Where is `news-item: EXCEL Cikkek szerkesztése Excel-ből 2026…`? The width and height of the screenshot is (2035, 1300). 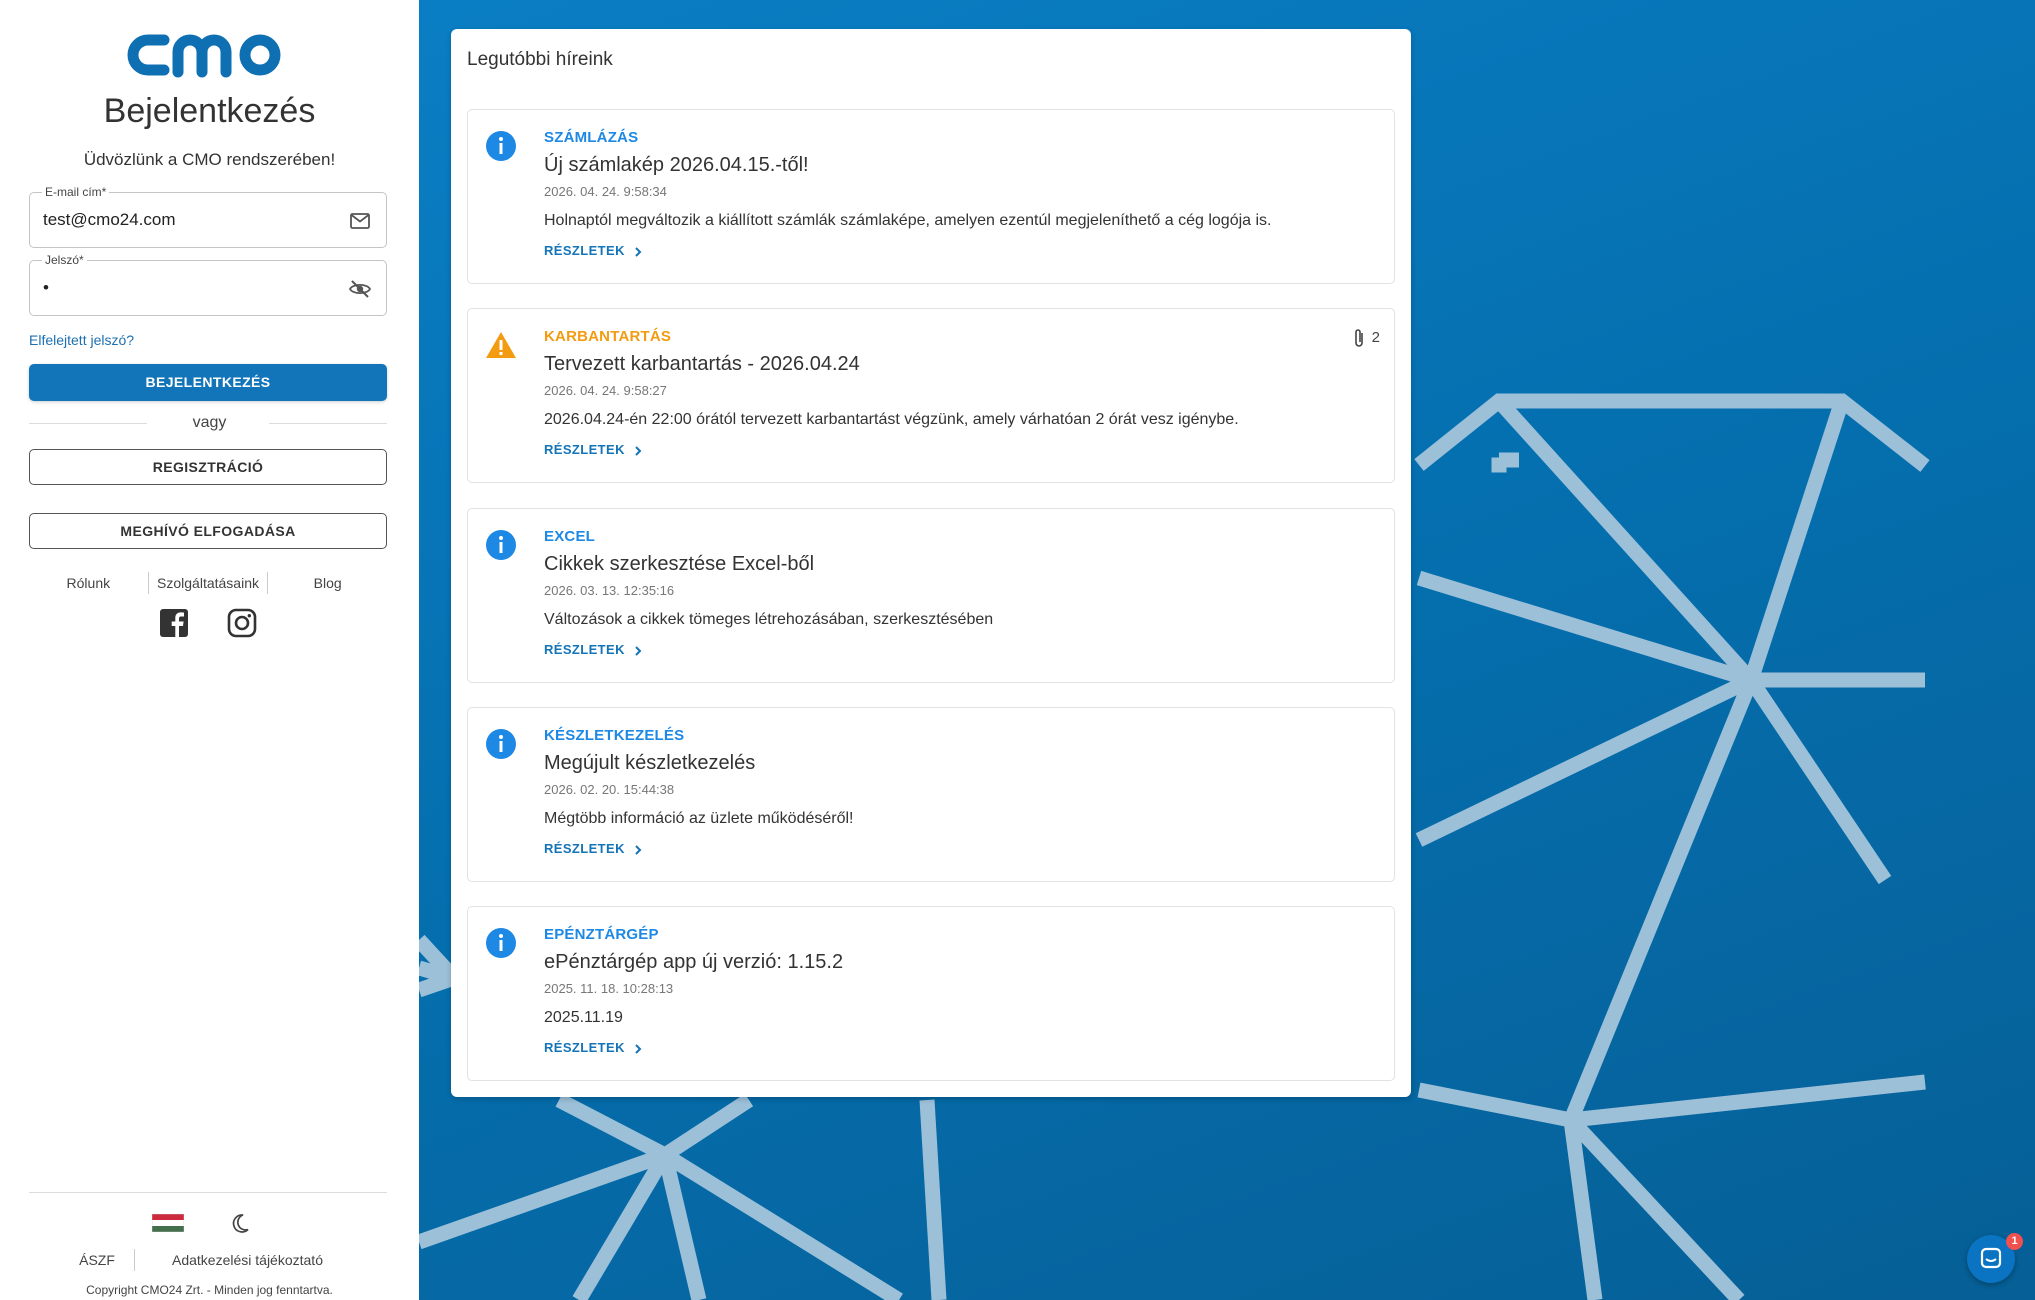
news-item: EXCEL Cikkek szerkesztése Excel-ből 2026… is located at coordinates (931, 595).